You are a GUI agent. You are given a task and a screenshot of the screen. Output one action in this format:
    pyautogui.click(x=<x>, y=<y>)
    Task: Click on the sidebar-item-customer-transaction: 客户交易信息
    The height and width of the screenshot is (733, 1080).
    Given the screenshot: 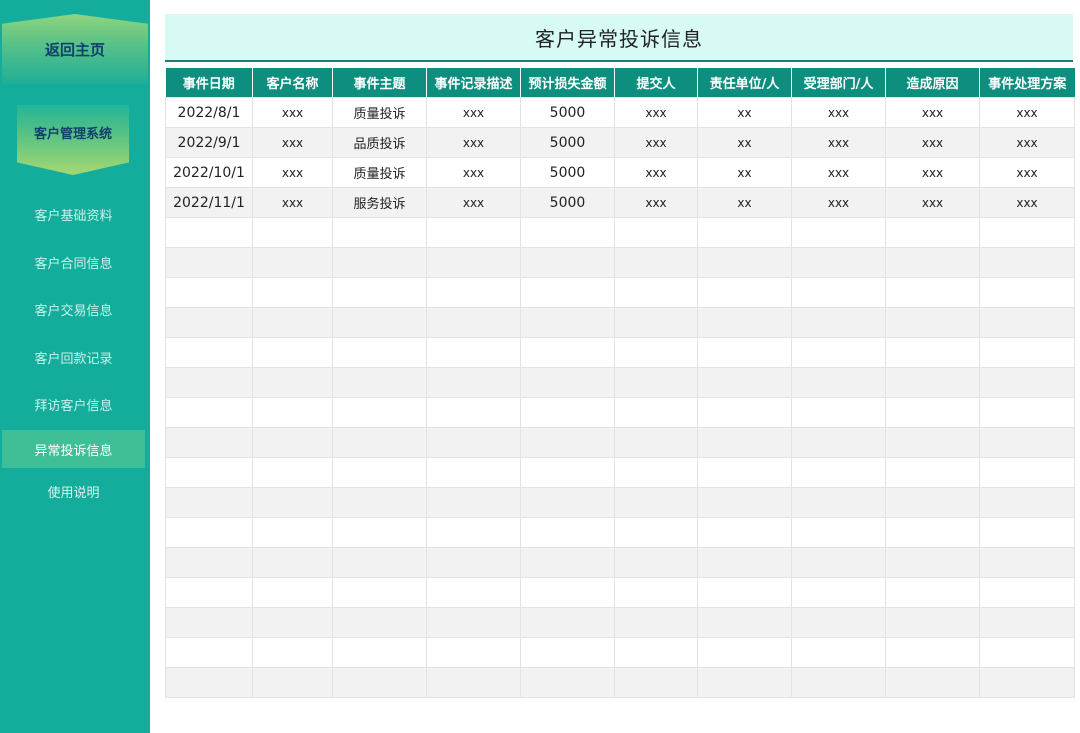 What is the action you would take?
    pyautogui.click(x=73, y=309)
    